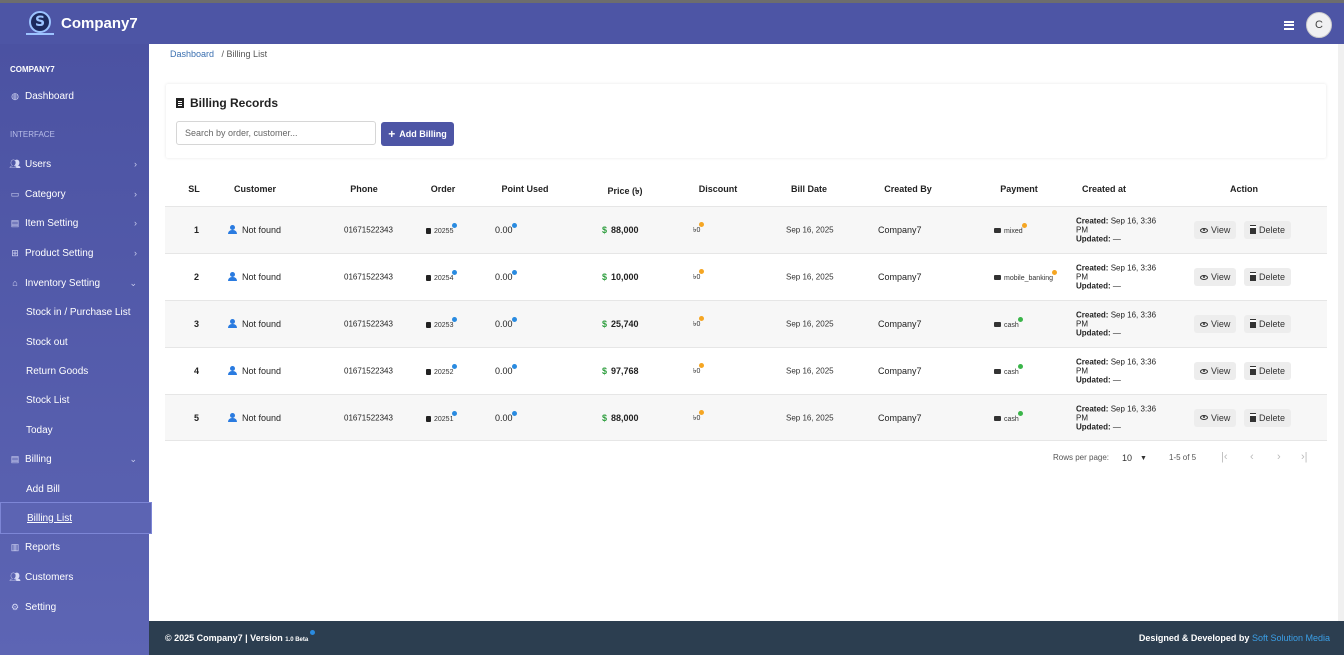 The image size is (1344, 655). I want to click on footer-credit-text: Designed & Developed by, so click(1194, 638).